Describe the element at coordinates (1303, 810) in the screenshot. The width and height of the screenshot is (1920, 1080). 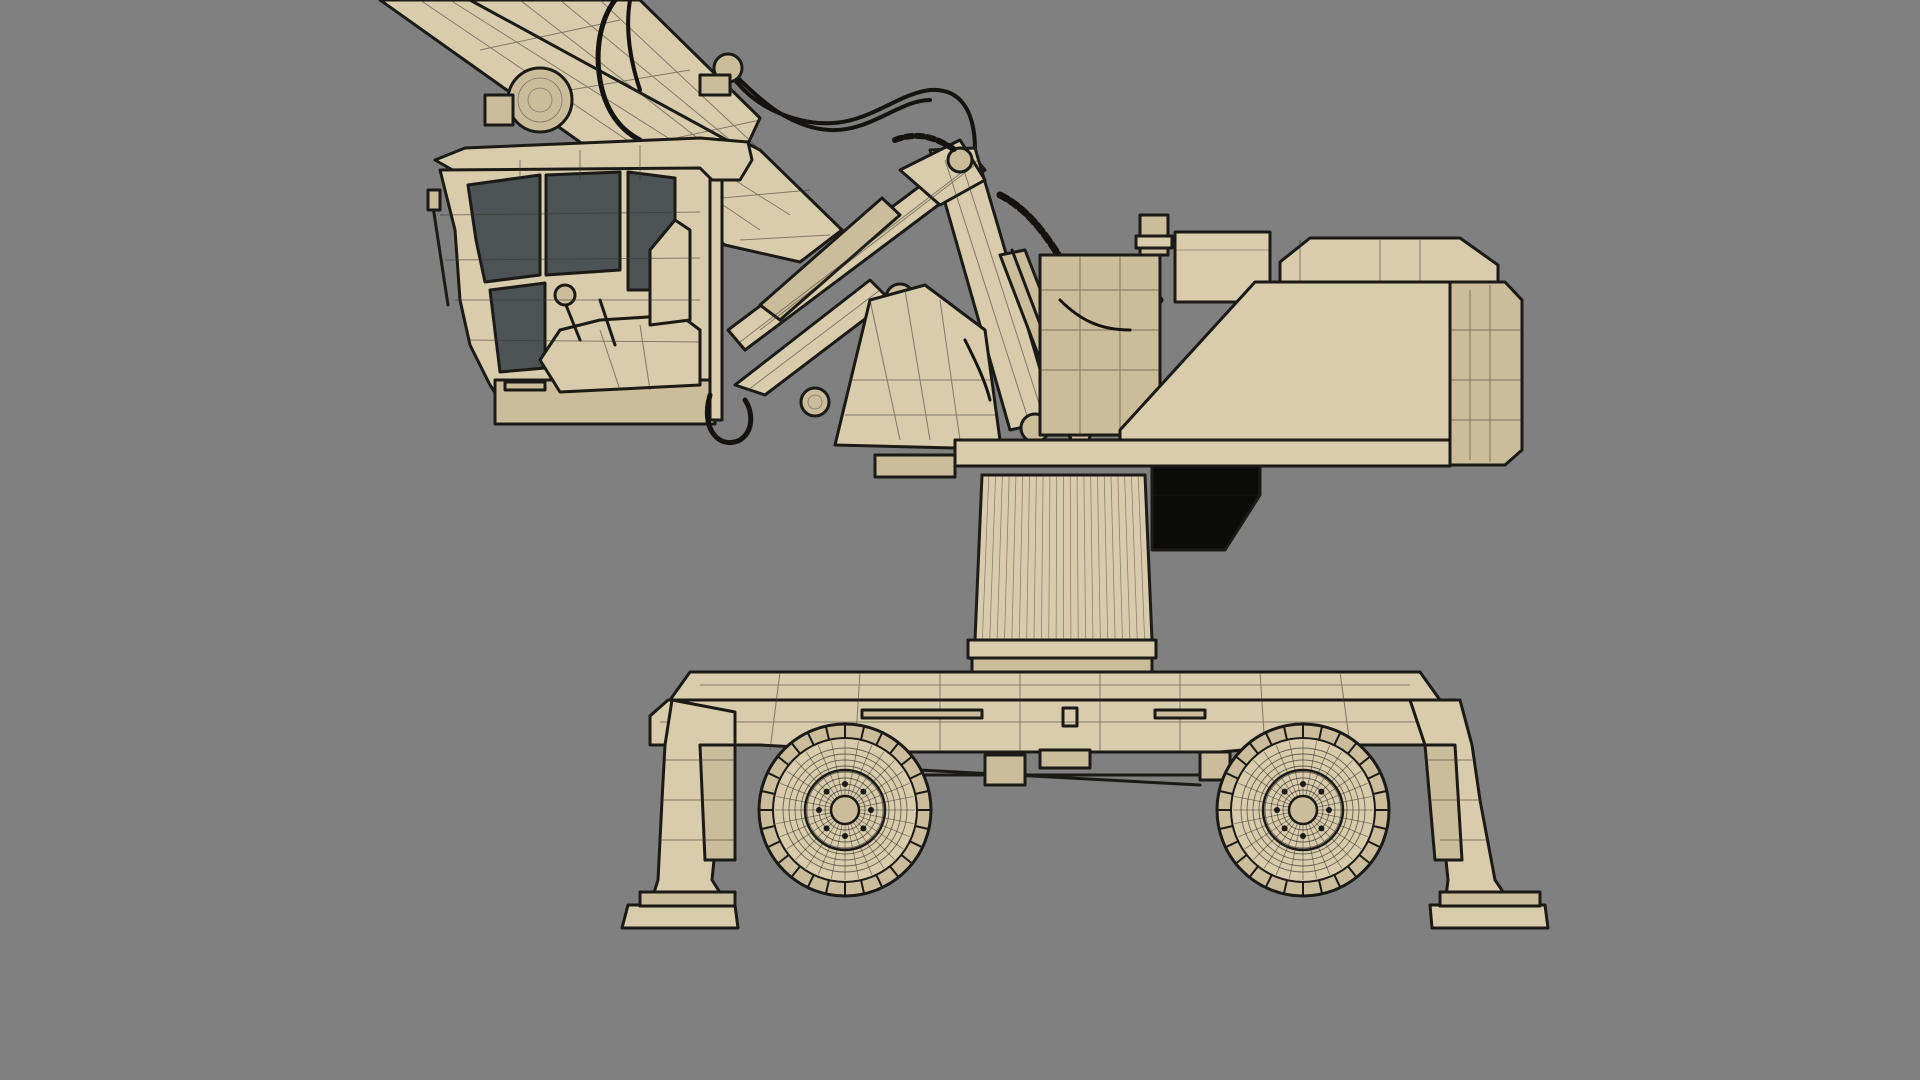
I see `wheel-rear` at that location.